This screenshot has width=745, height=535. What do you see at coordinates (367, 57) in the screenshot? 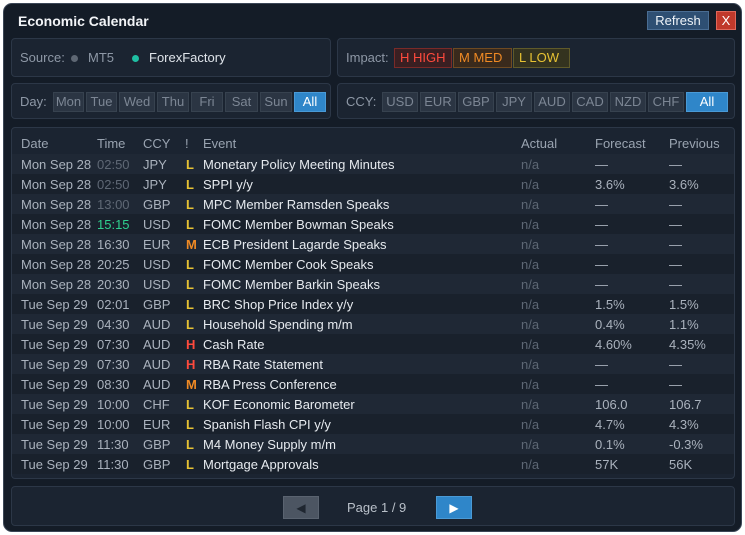
I see `impact-label: Impact:` at bounding box center [367, 57].